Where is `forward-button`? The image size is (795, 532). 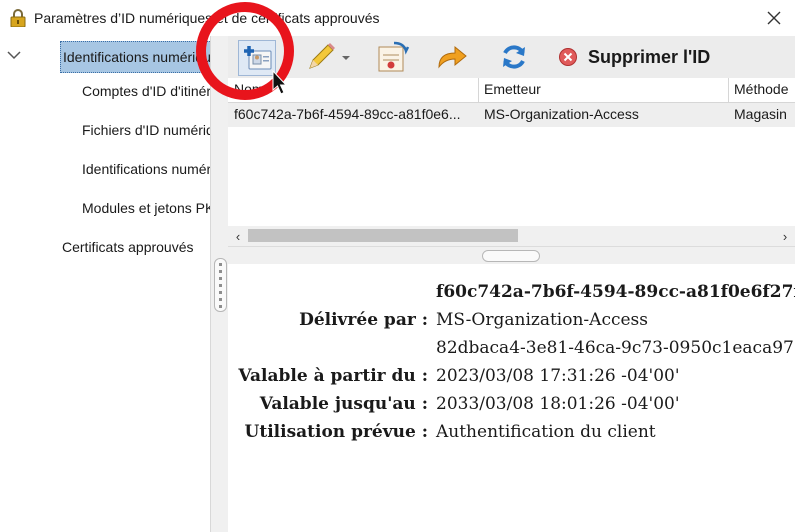
forward-button is located at coordinates (452, 57).